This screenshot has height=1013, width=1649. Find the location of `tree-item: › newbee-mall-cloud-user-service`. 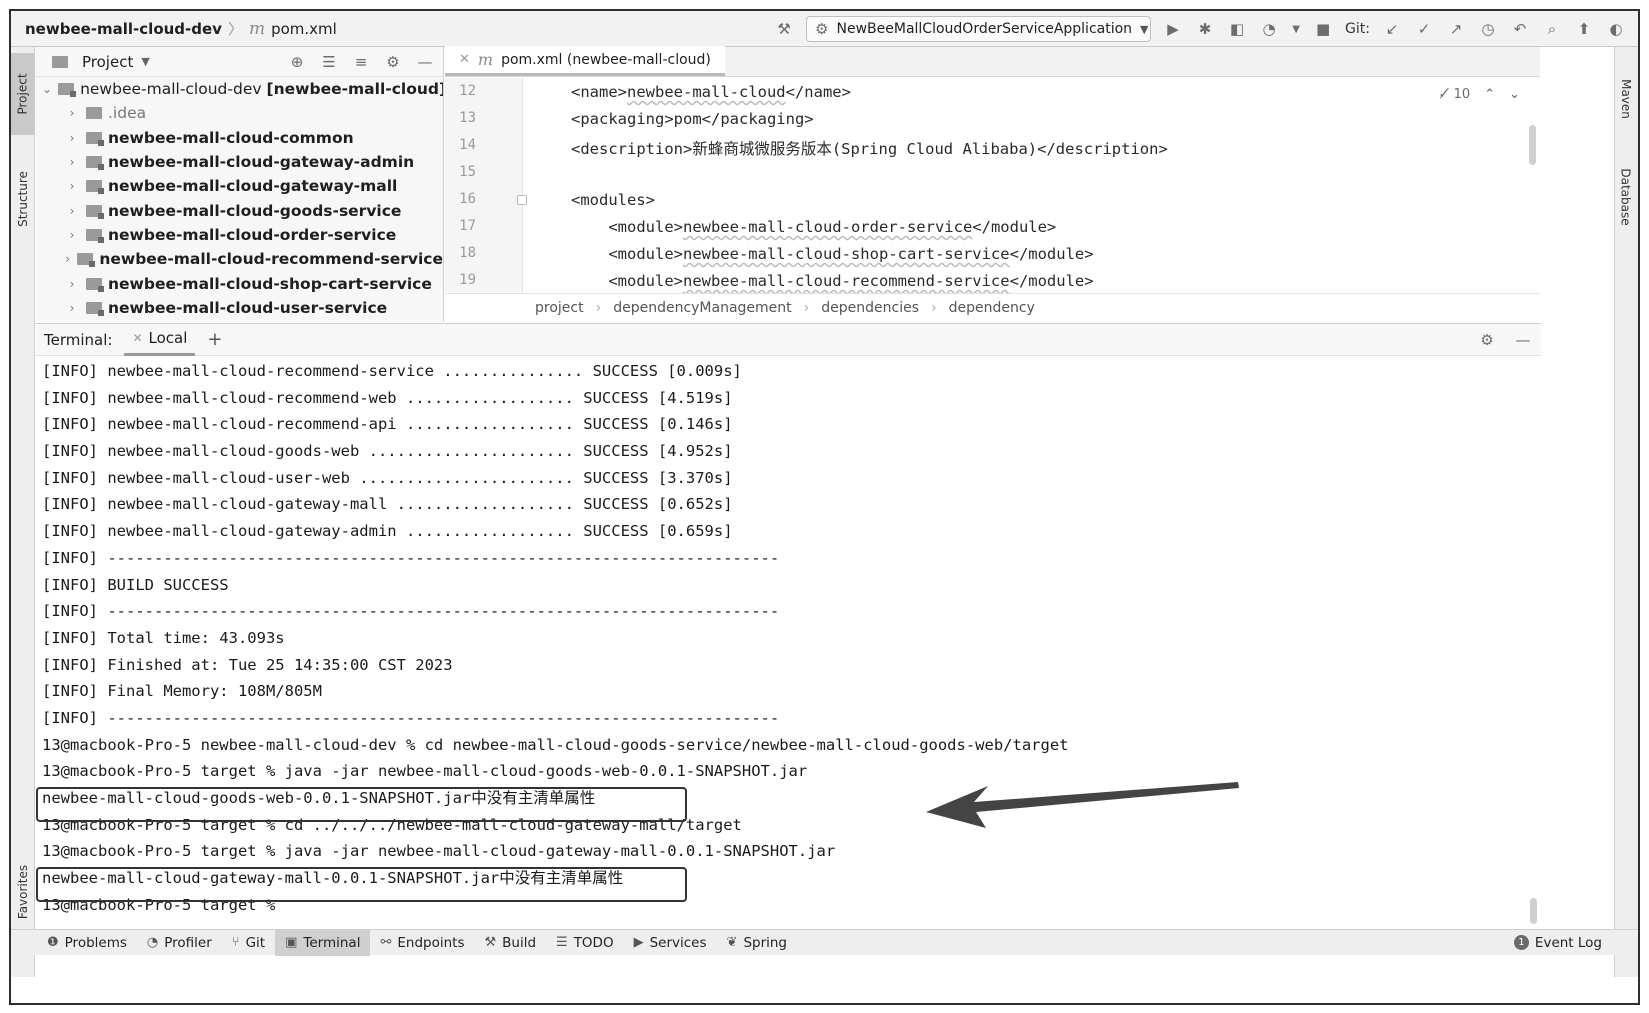

tree-item: › newbee-mall-cloud-user-service is located at coordinates (239, 308).